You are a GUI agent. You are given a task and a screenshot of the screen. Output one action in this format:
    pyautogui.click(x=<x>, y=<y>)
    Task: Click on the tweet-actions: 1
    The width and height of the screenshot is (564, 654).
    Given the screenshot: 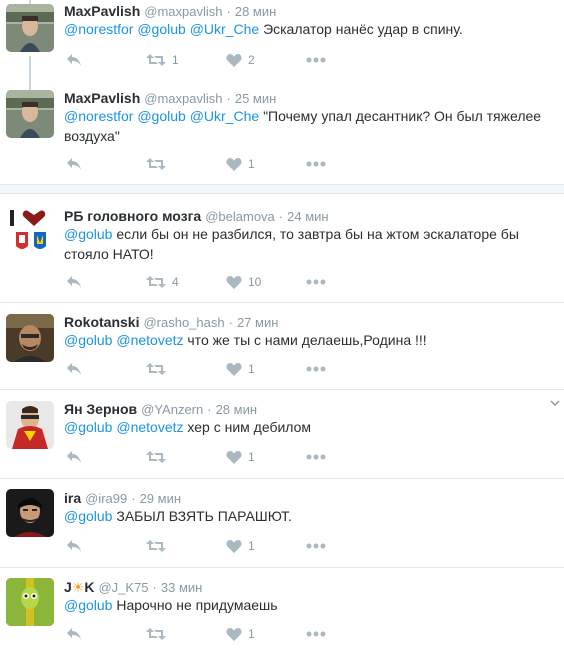 What is the action you would take?
    pyautogui.click(x=214, y=457)
    